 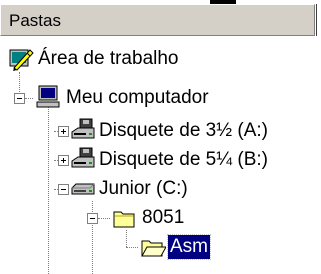 I want to click on tree-item-drive-c: Junior (C:), so click(x=143, y=189).